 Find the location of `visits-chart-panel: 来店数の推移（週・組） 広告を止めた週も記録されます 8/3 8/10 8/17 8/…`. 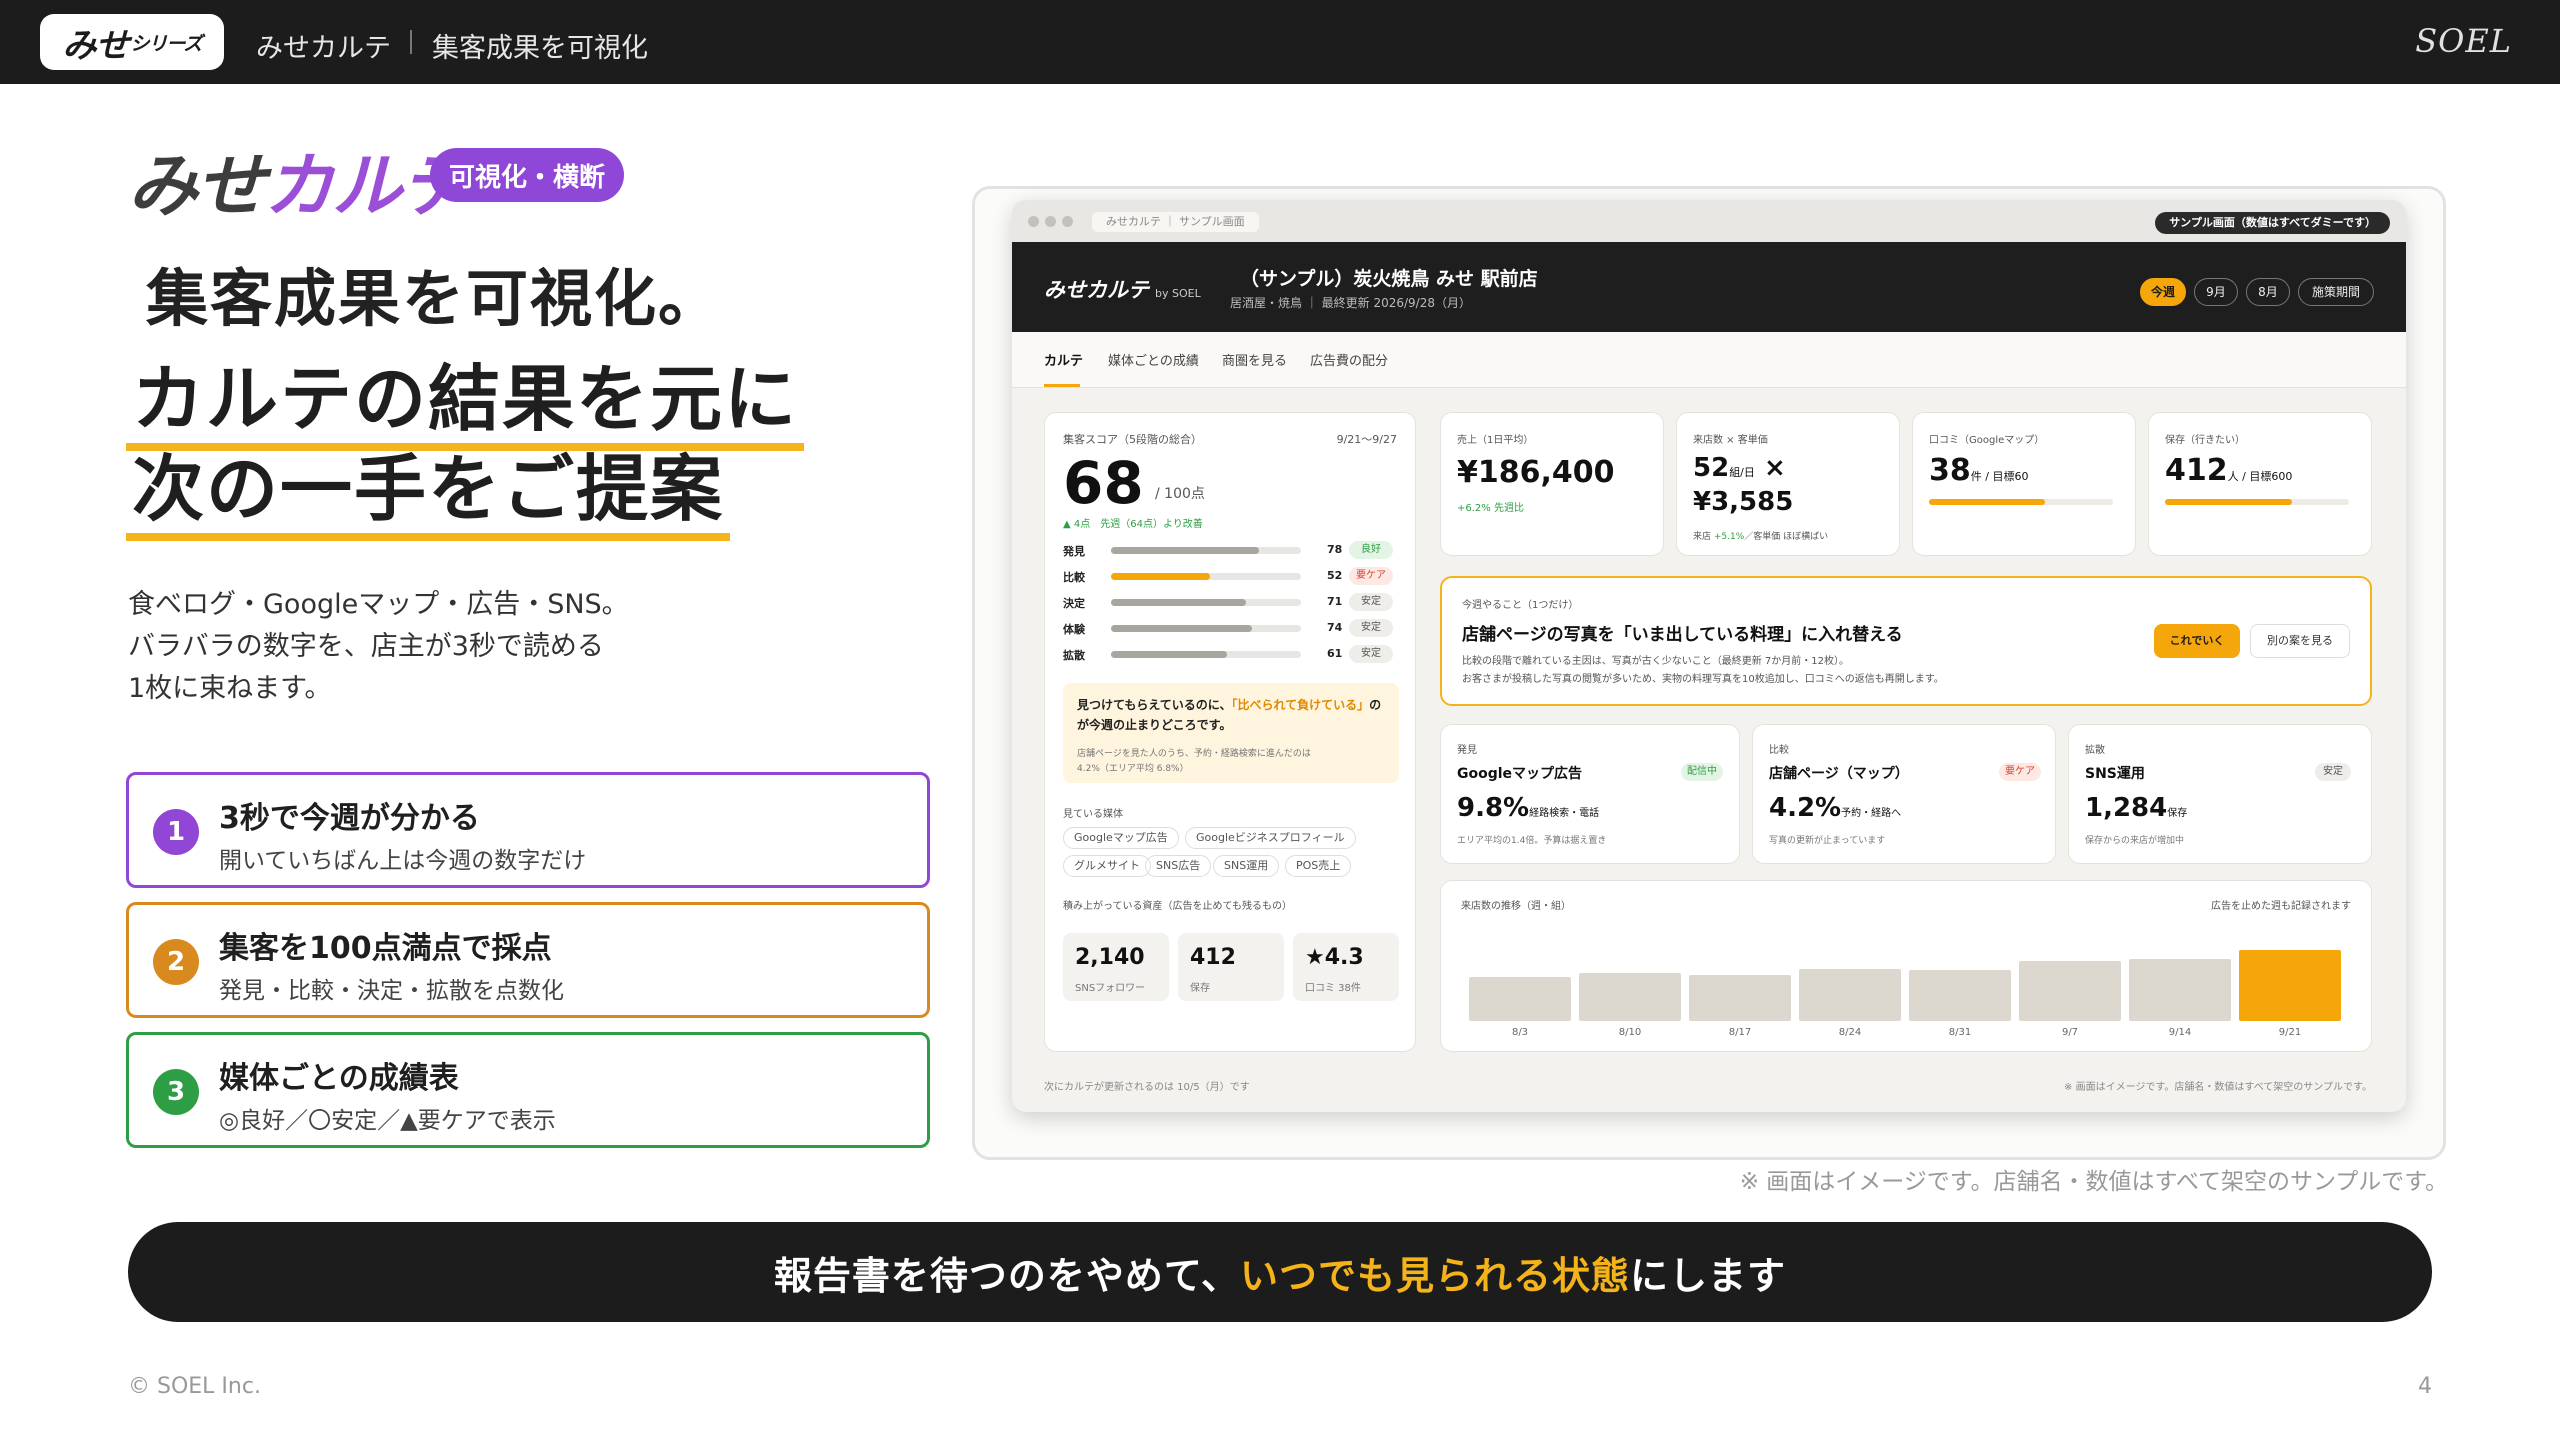

visits-chart-panel: 来店数の推移（週・組） 広告を止めた週も記録されます 8/3 8/10 8/17 8/… is located at coordinates (1906, 966).